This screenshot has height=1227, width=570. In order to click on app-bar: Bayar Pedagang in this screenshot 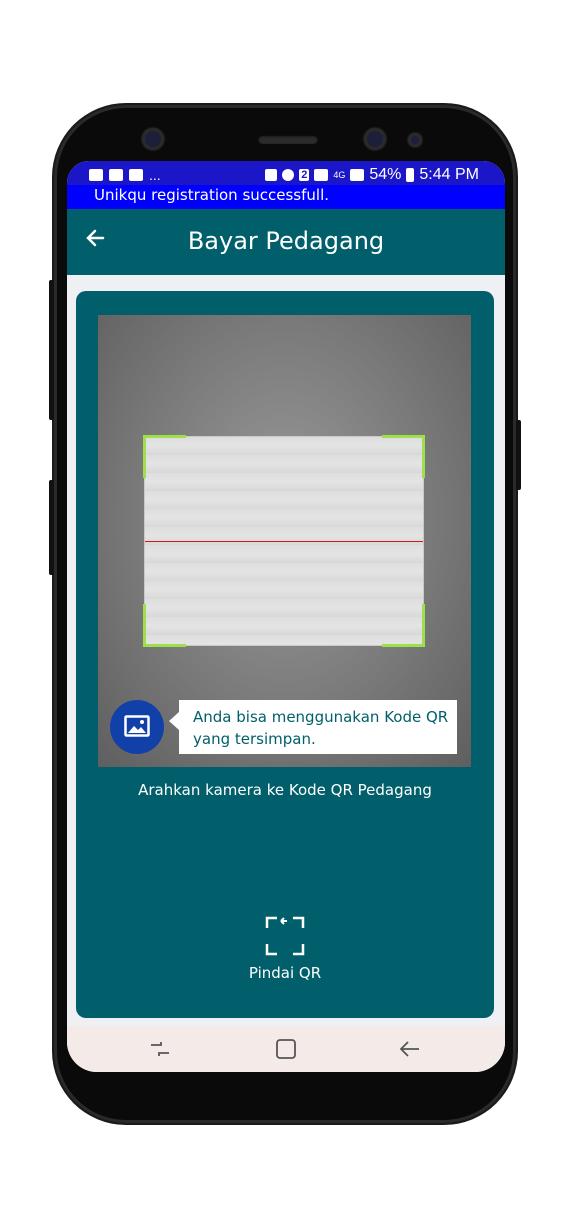, I will do `click(286, 242)`.